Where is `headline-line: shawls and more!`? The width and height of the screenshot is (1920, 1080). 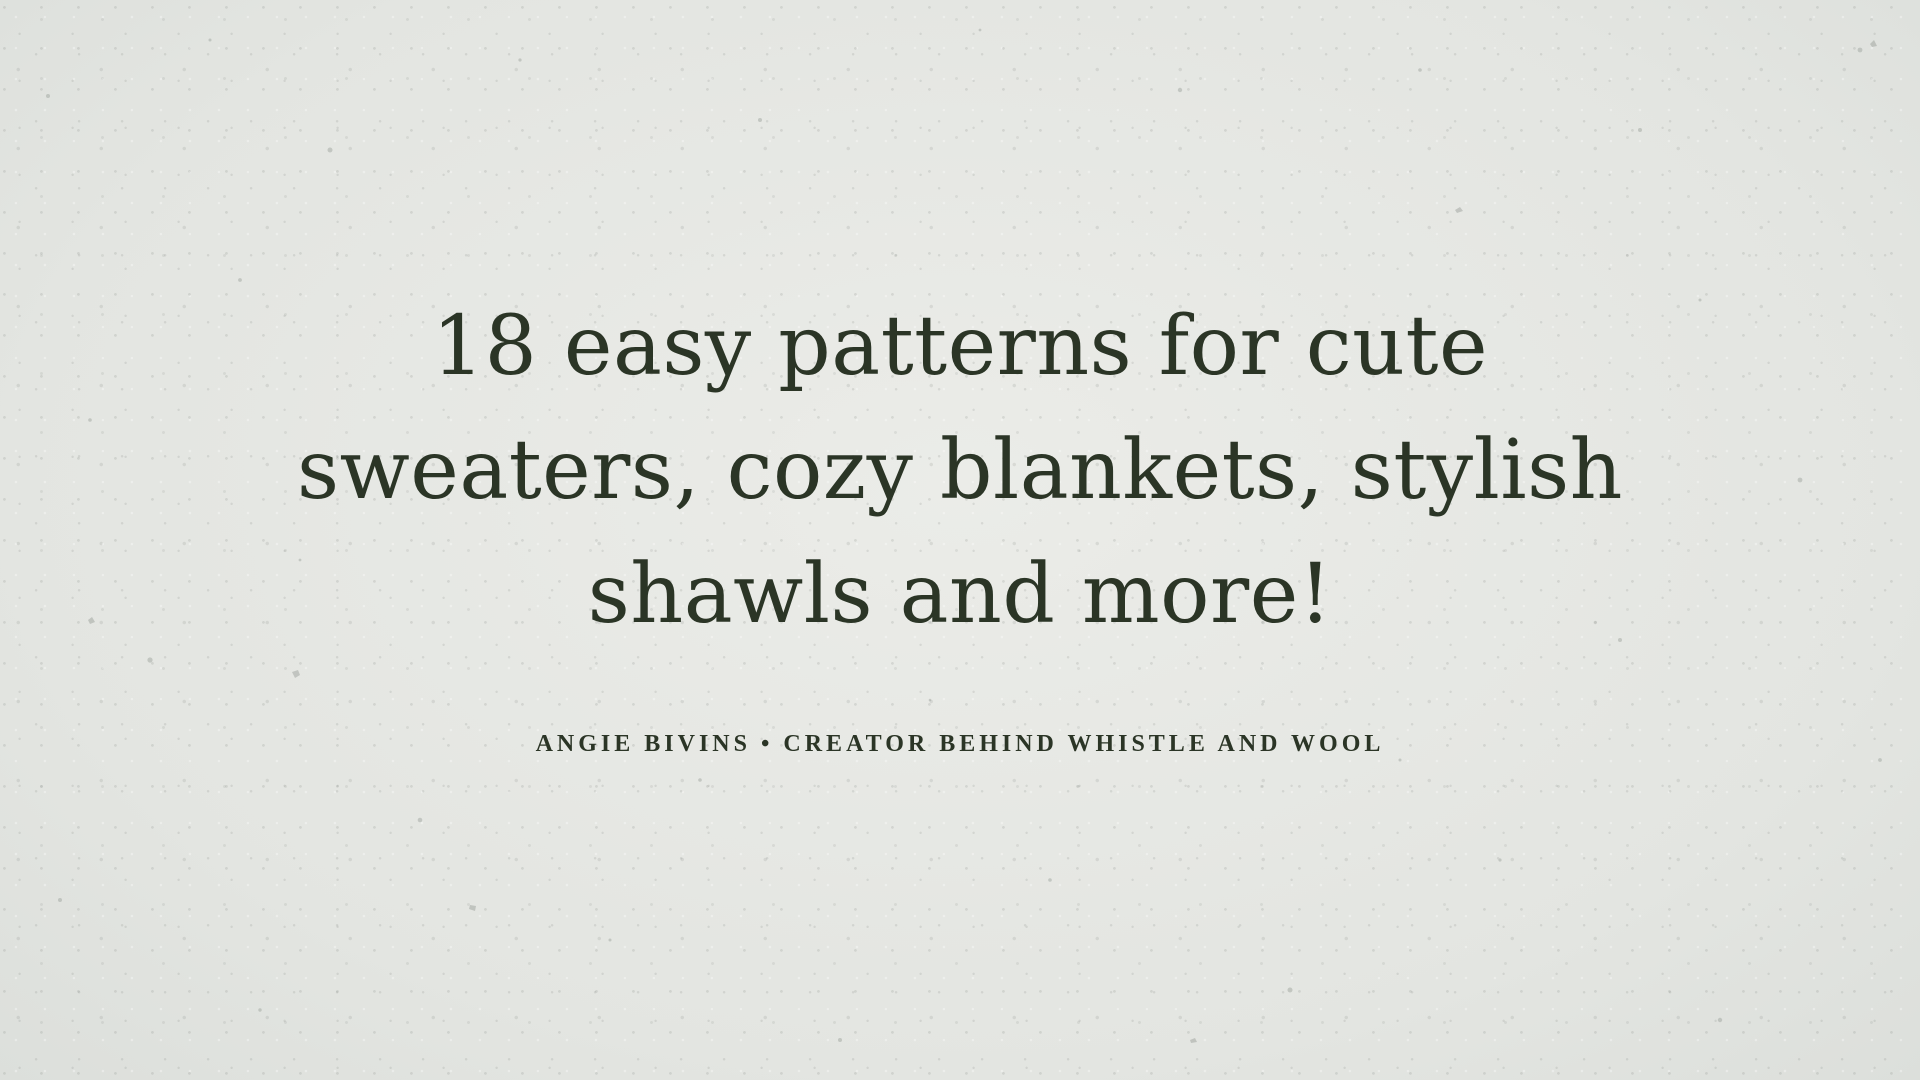 headline-line: shawls and more! is located at coordinates (960, 594).